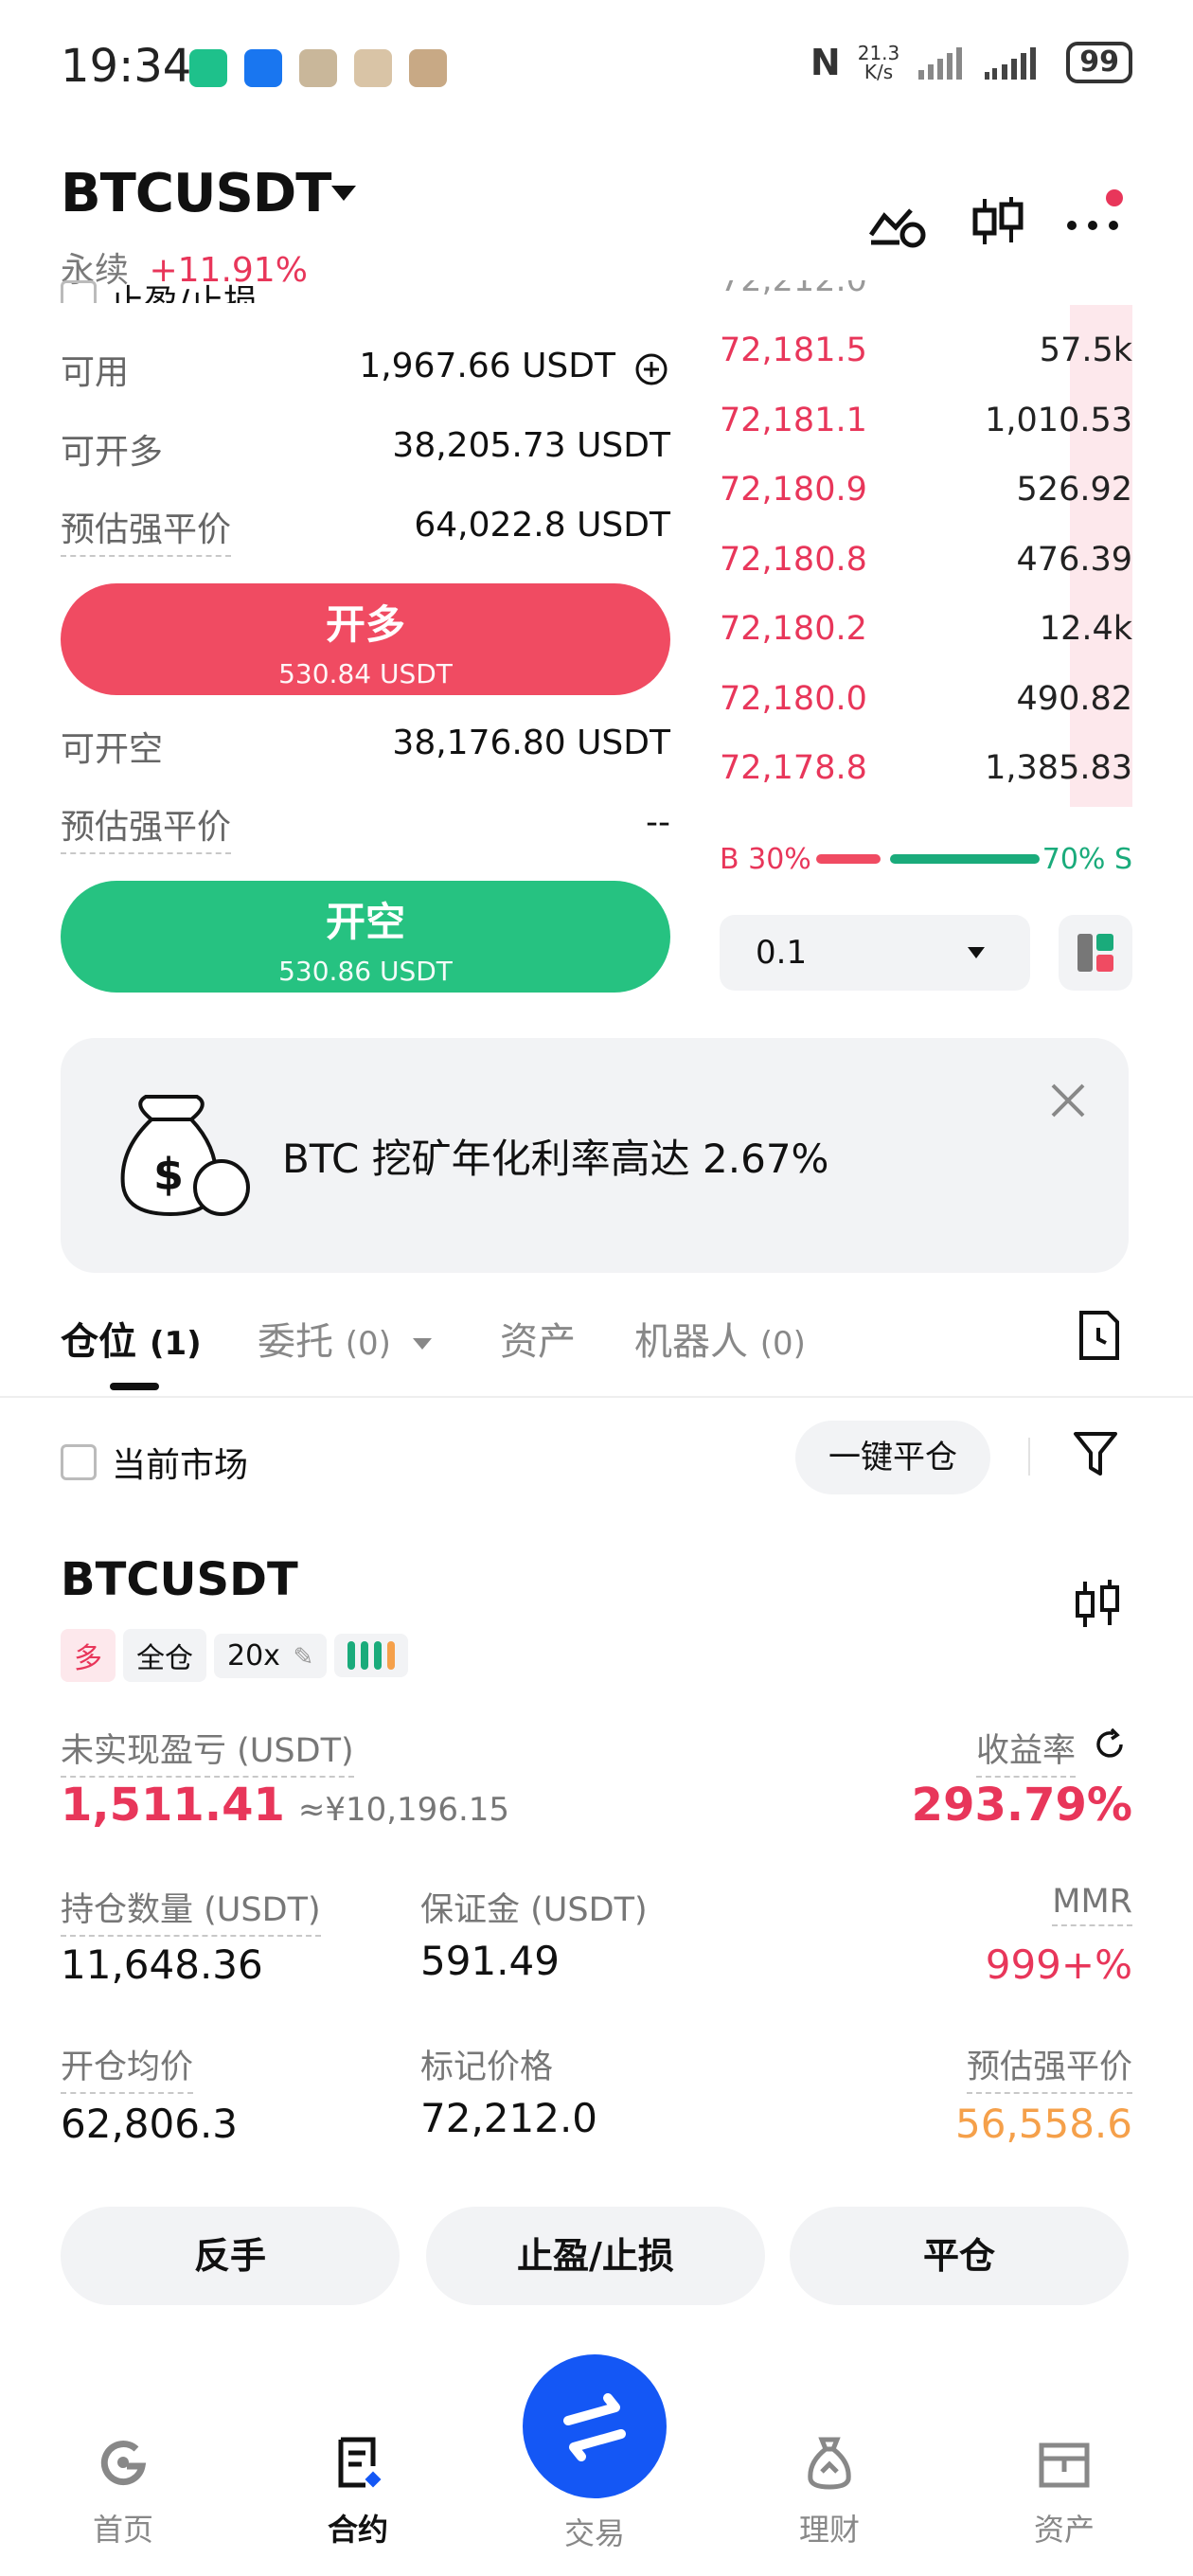 This screenshot has width=1193, height=2576. Describe the element at coordinates (926, 492) in the screenshot. I see `orderbook-row: 72,180.9 526.92` at that location.